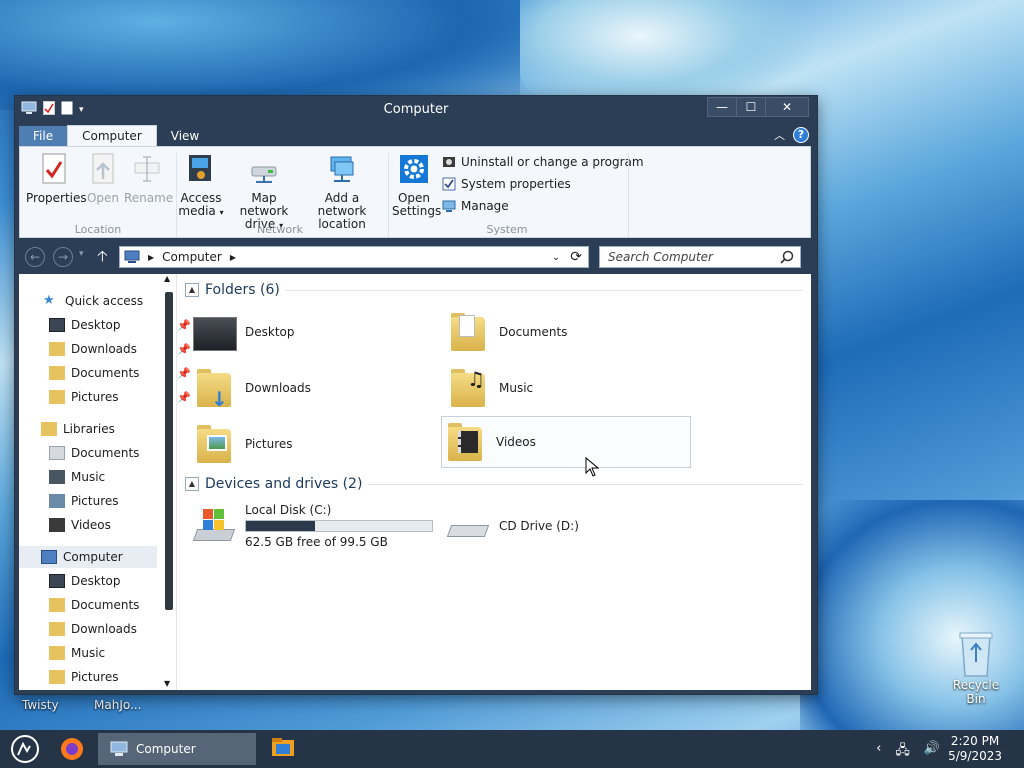 The image size is (1024, 768). Describe the element at coordinates (40, 705) in the screenshot. I see `desktop-item-twisty: Twisty` at that location.